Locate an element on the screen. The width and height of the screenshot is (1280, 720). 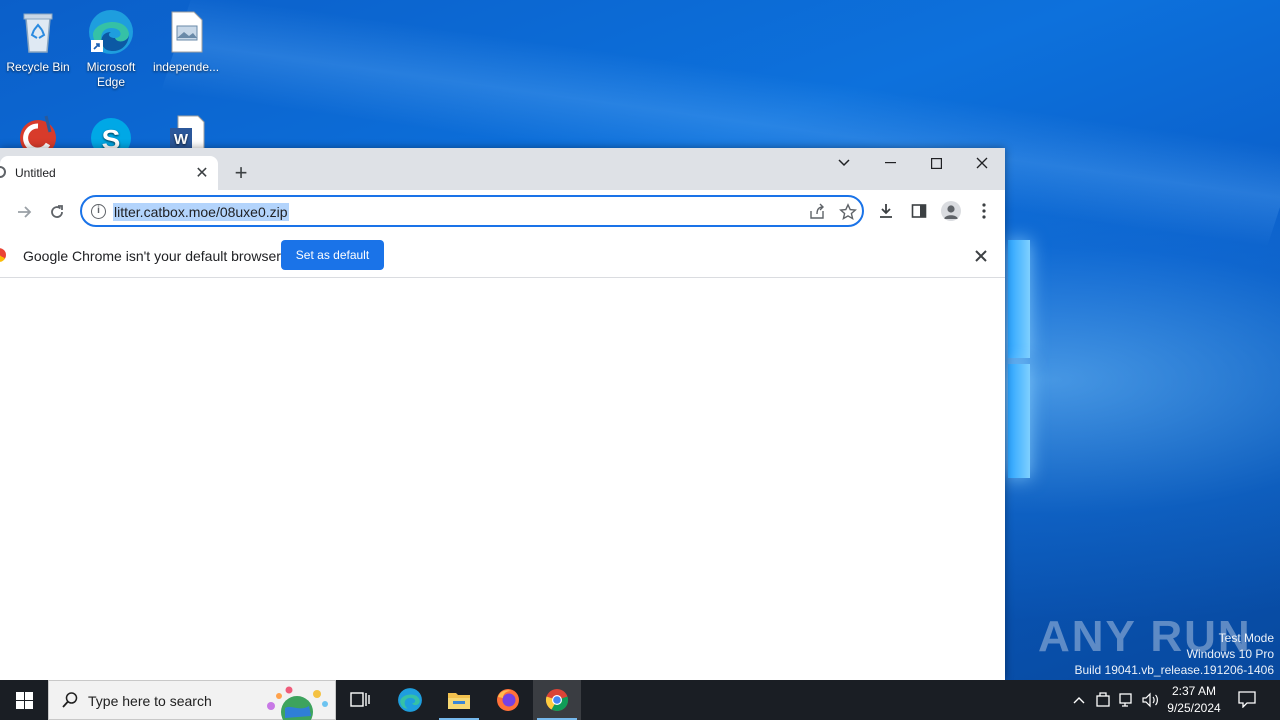
maximize-button is located at coordinates (936, 163).